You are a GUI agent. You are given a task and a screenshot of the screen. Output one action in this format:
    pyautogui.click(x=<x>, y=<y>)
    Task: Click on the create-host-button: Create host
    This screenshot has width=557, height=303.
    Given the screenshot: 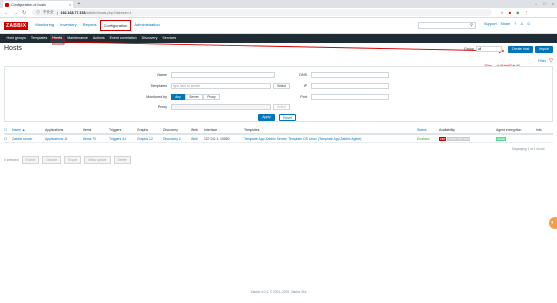 What is the action you would take?
    pyautogui.click(x=520, y=49)
    